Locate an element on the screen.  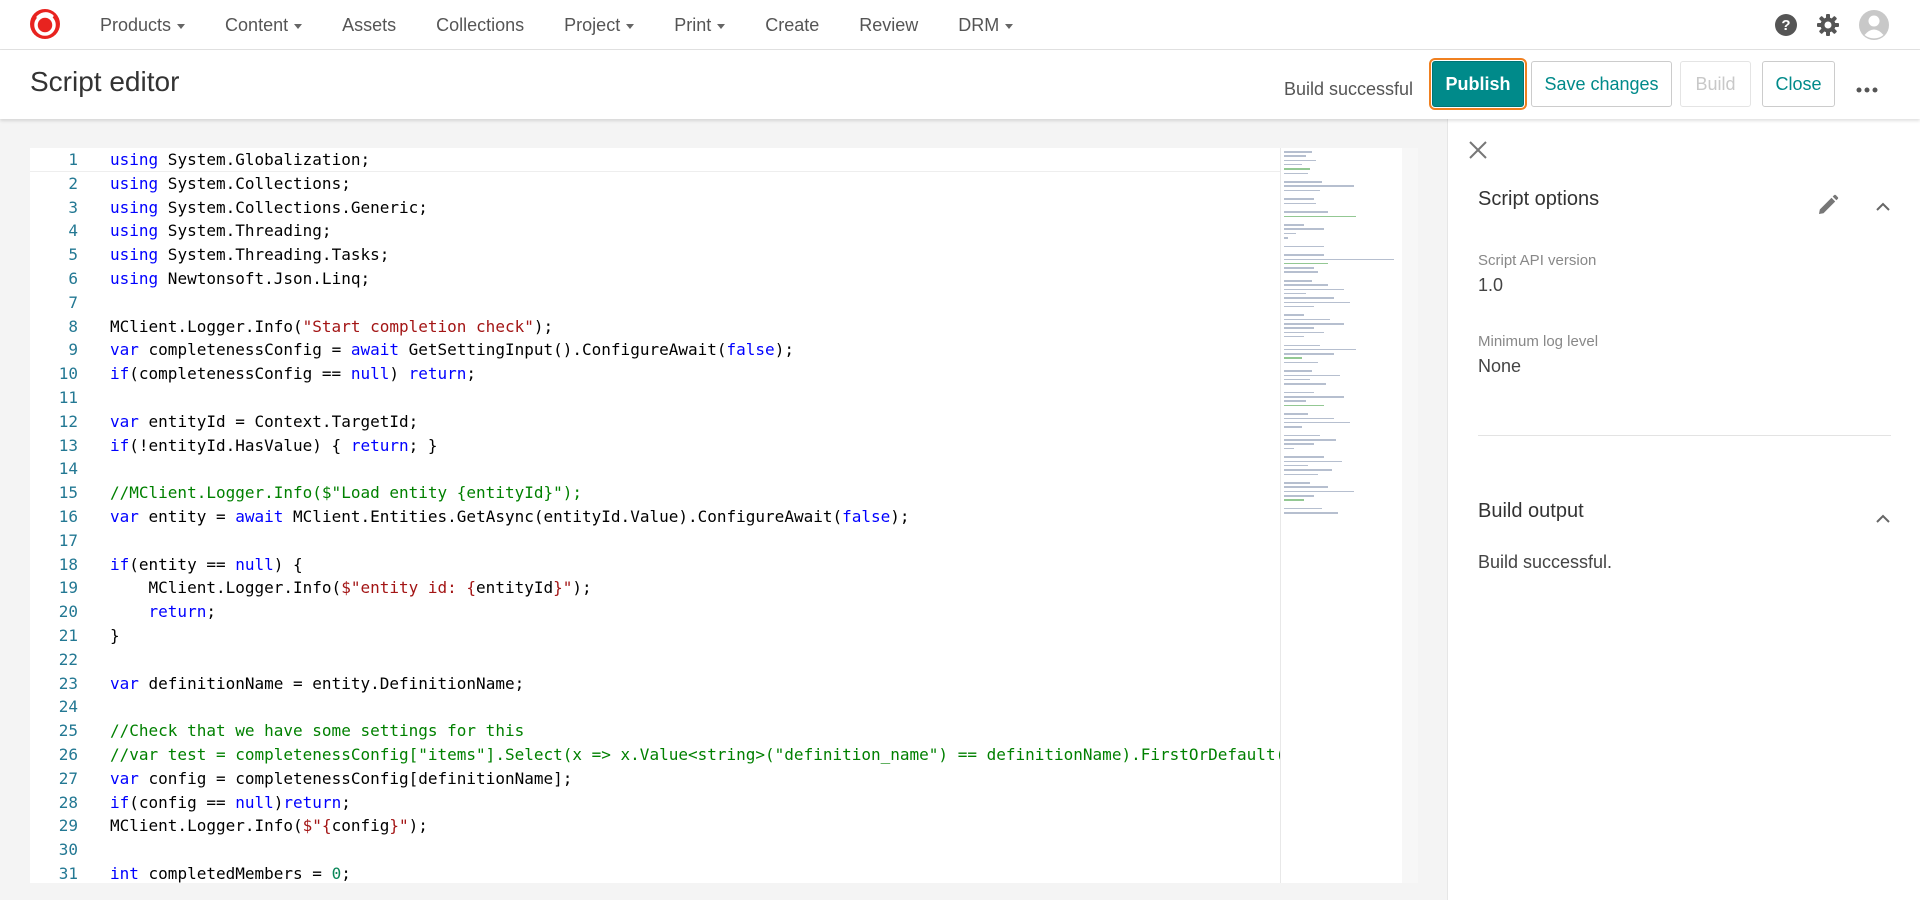
line-number: 8 is located at coordinates (73, 326).